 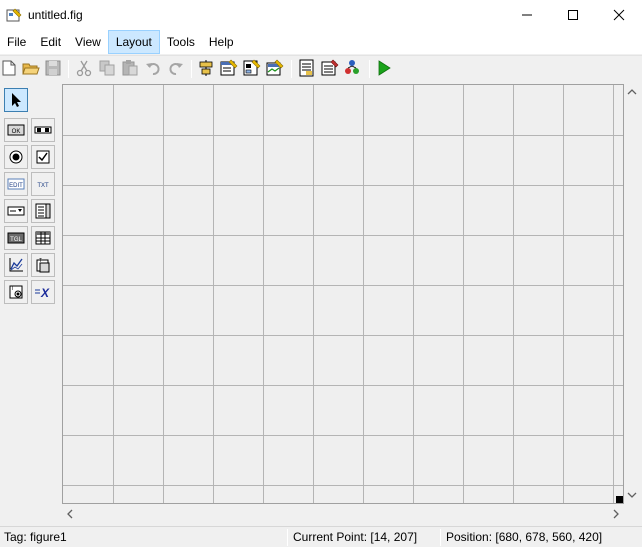 I want to click on palette-static-text: TXT, so click(x=43, y=184).